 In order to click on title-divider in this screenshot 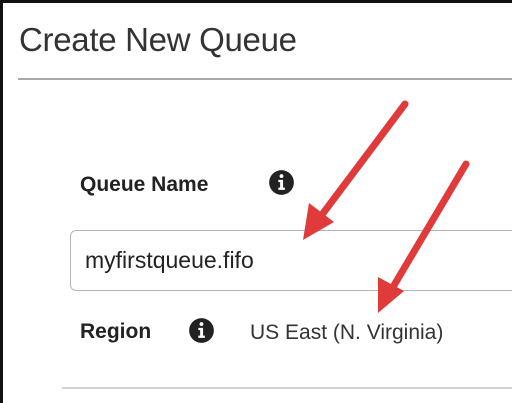, I will do `click(265, 79)`.